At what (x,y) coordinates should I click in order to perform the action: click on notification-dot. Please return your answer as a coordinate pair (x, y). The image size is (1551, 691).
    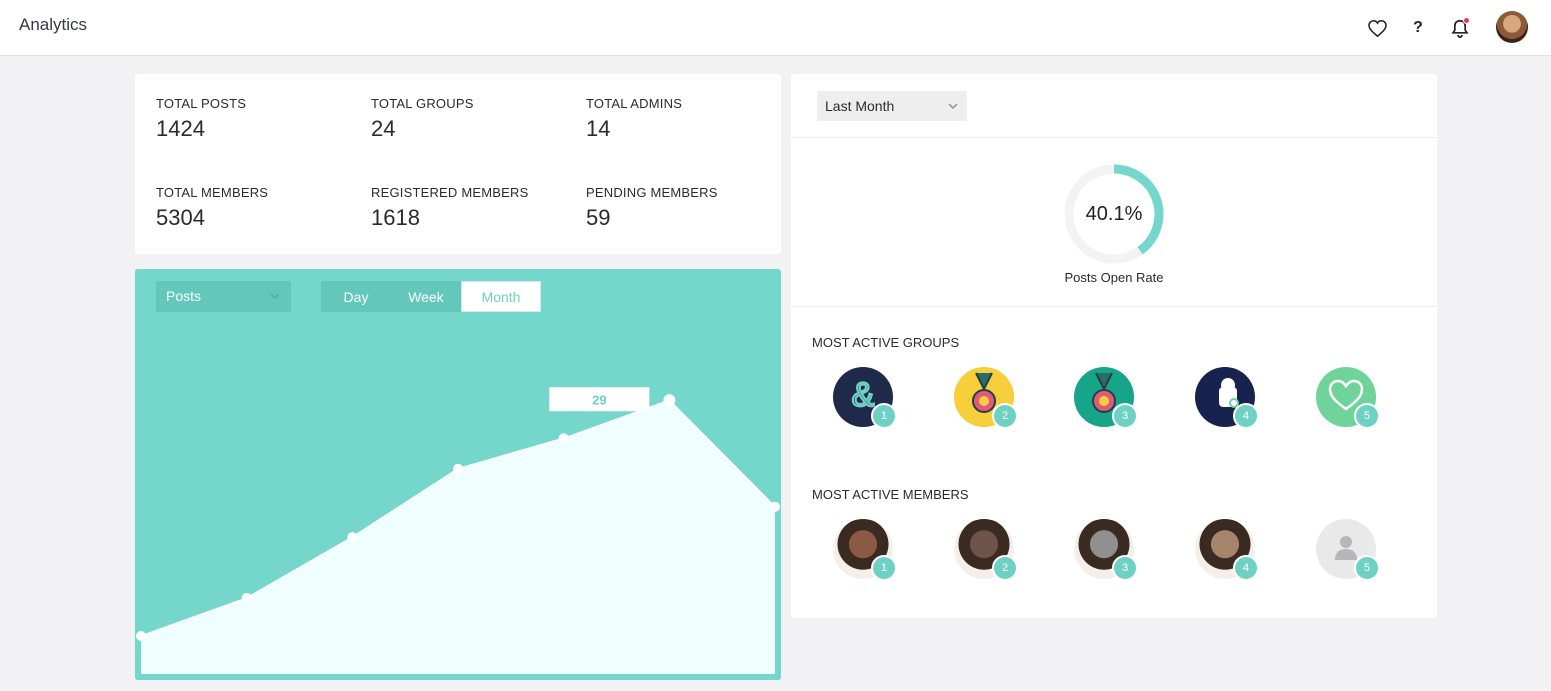
    Looking at the image, I should click on (1466, 20).